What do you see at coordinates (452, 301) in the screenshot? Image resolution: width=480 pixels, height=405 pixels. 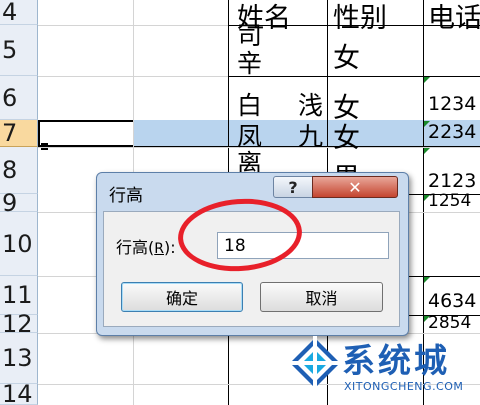 I see `cell-phone: 4634` at bounding box center [452, 301].